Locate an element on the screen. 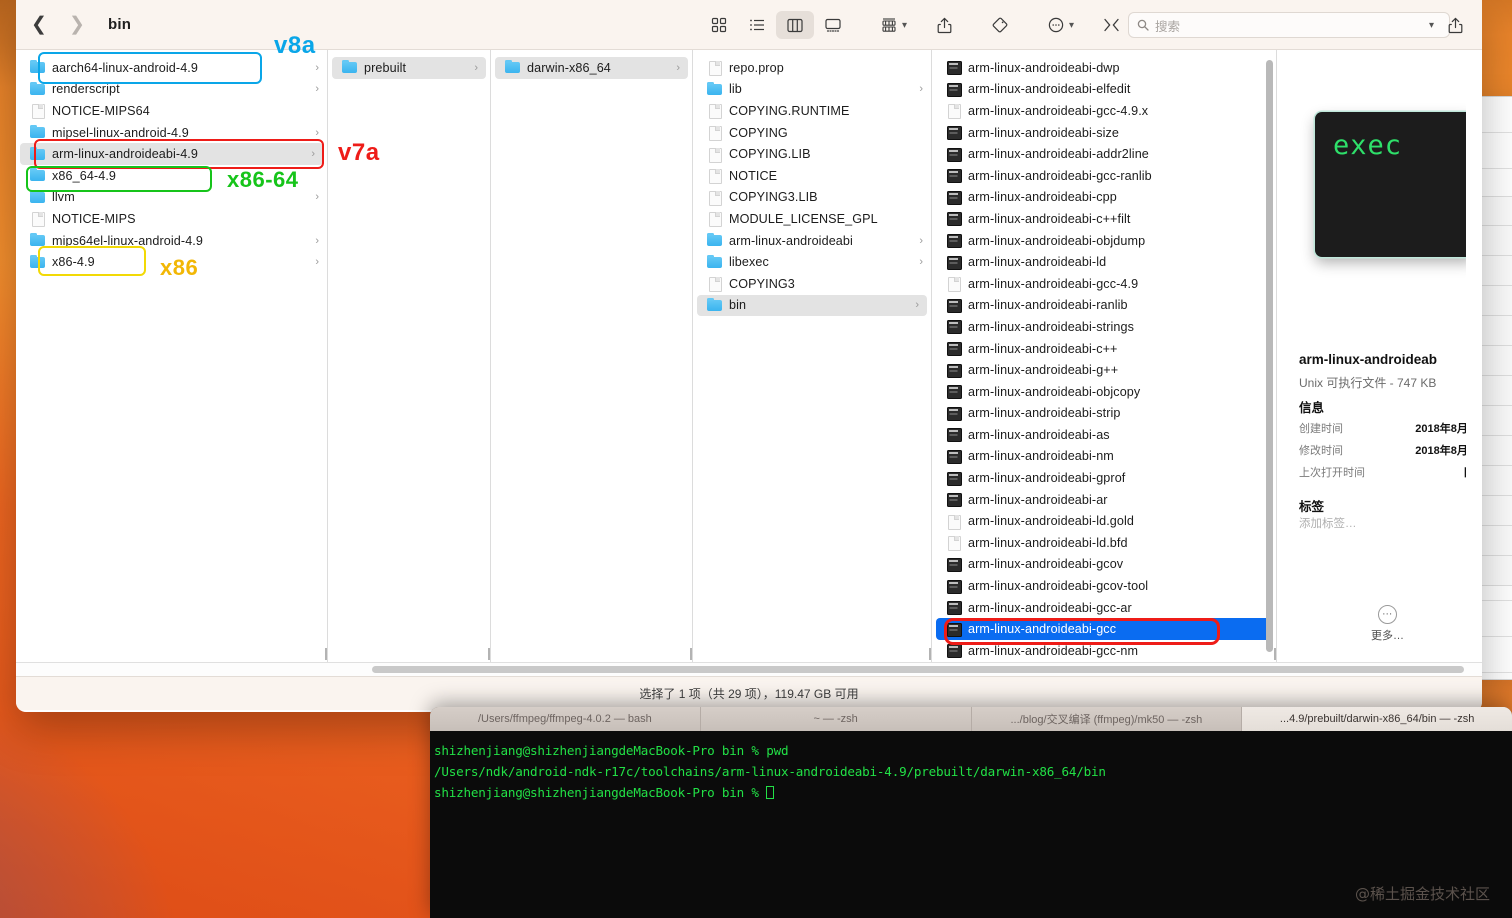  chevron-down-icon-2: ▾ is located at coordinates (1071, 25).